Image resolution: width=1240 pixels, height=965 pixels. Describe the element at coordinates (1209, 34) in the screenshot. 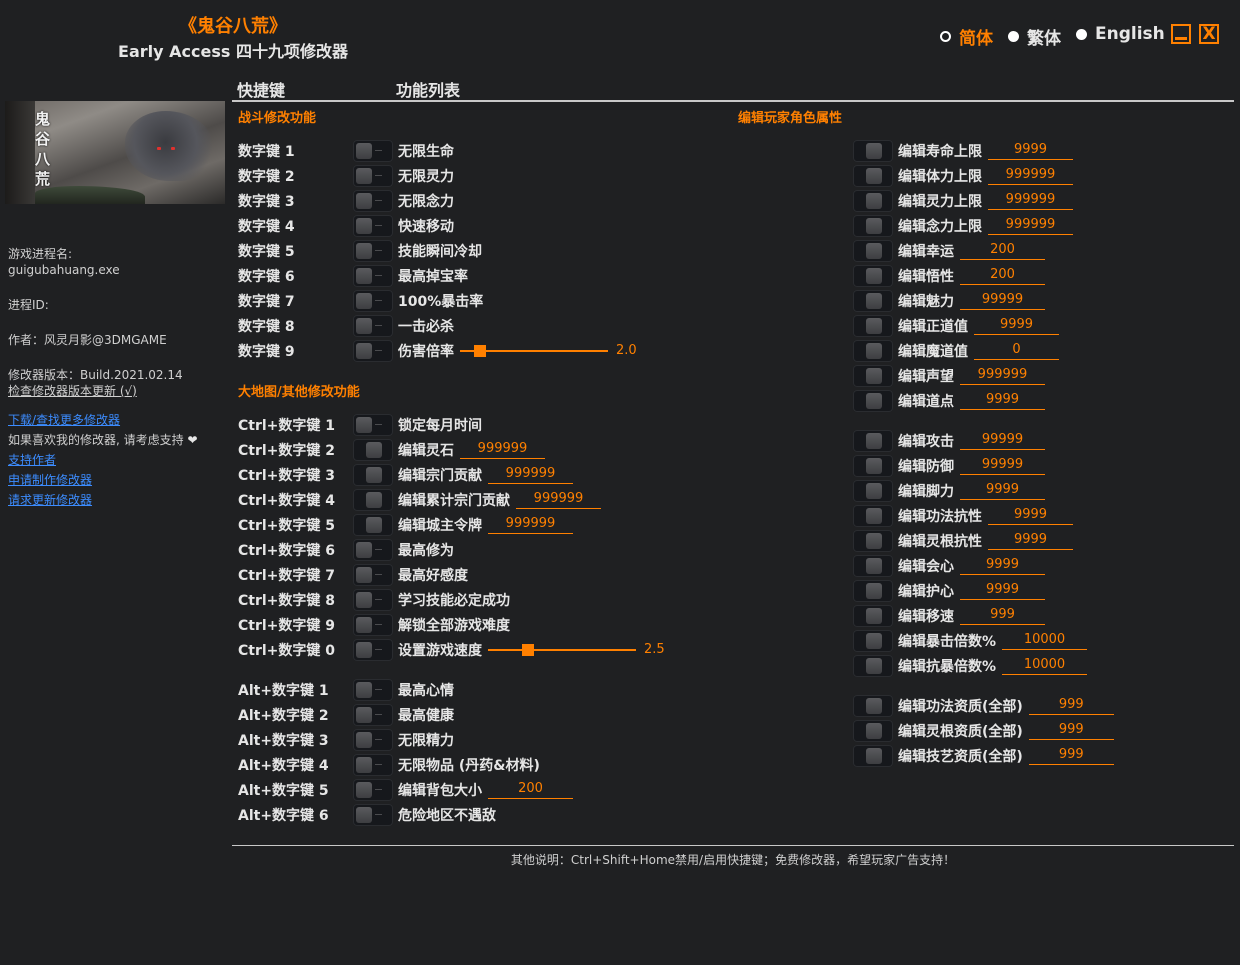

I see `close-button: X` at that location.